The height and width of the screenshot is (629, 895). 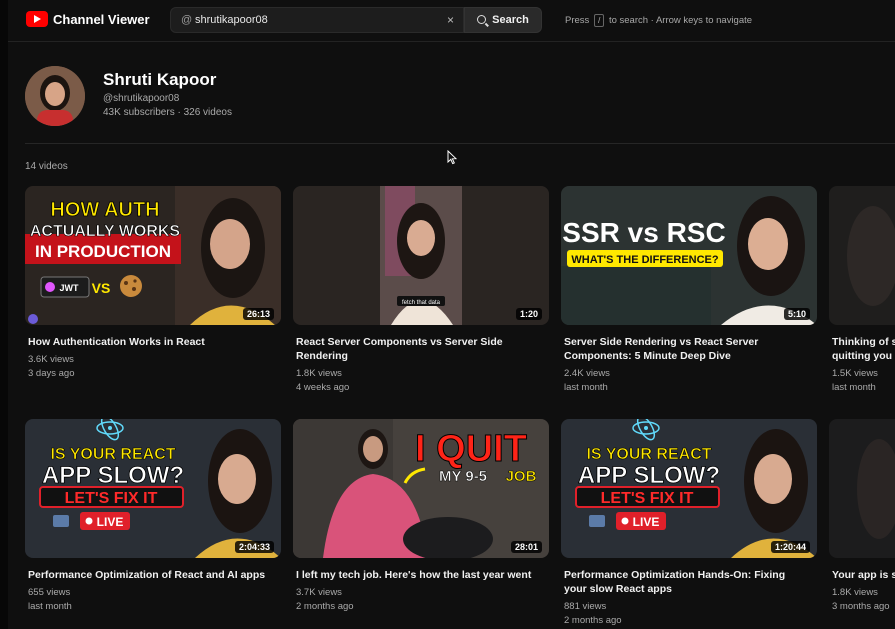 I want to click on search-box: @ ×, so click(x=317, y=20).